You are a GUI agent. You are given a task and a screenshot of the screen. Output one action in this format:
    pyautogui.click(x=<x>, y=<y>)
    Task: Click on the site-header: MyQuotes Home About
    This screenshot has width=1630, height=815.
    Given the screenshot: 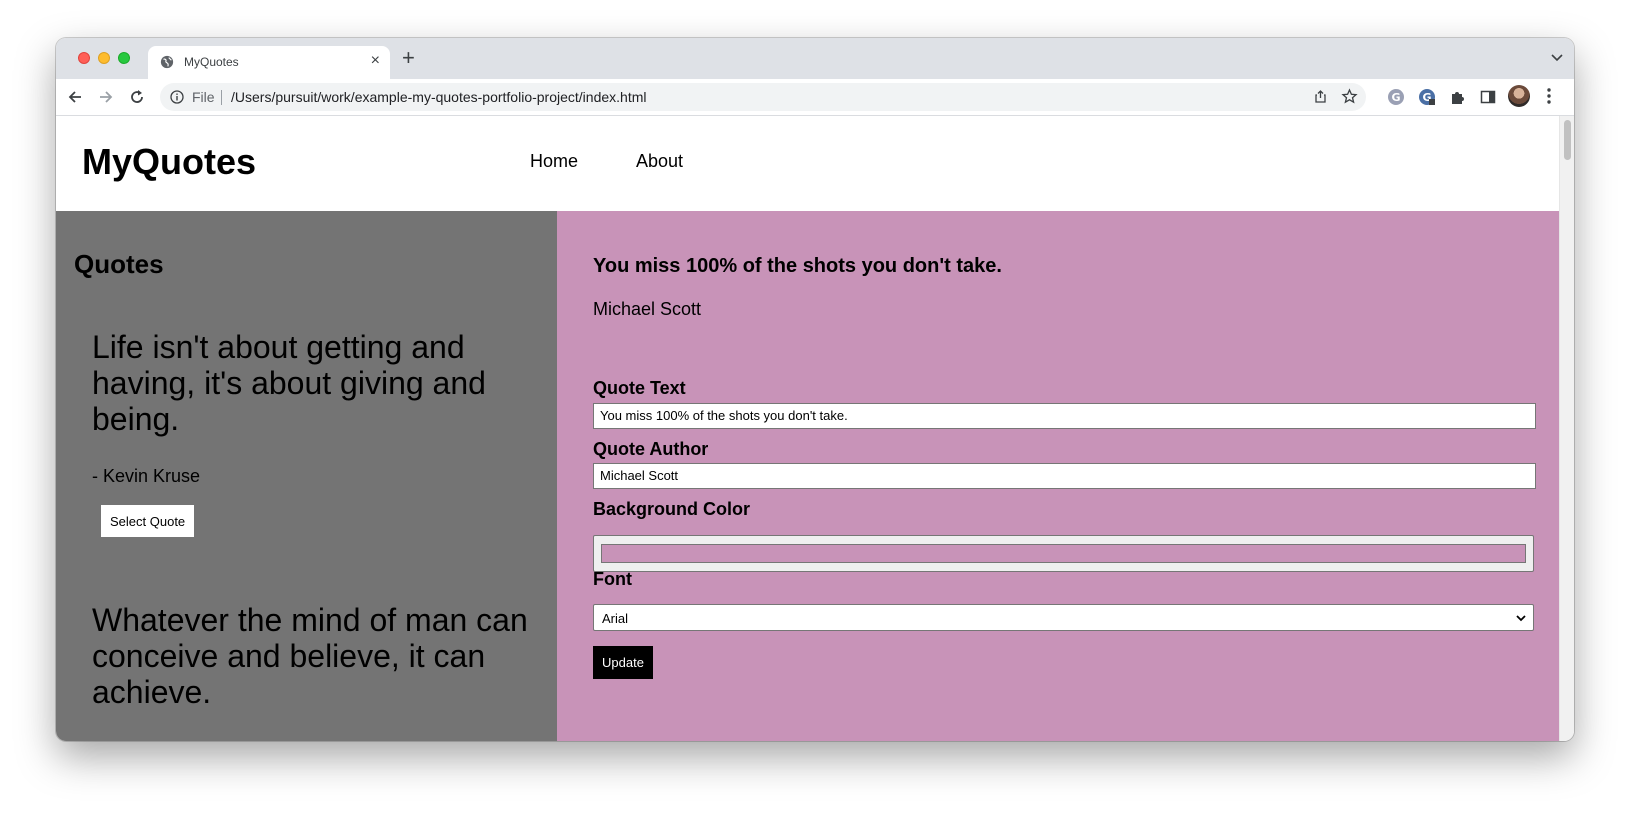 What is the action you would take?
    pyautogui.click(x=807, y=163)
    